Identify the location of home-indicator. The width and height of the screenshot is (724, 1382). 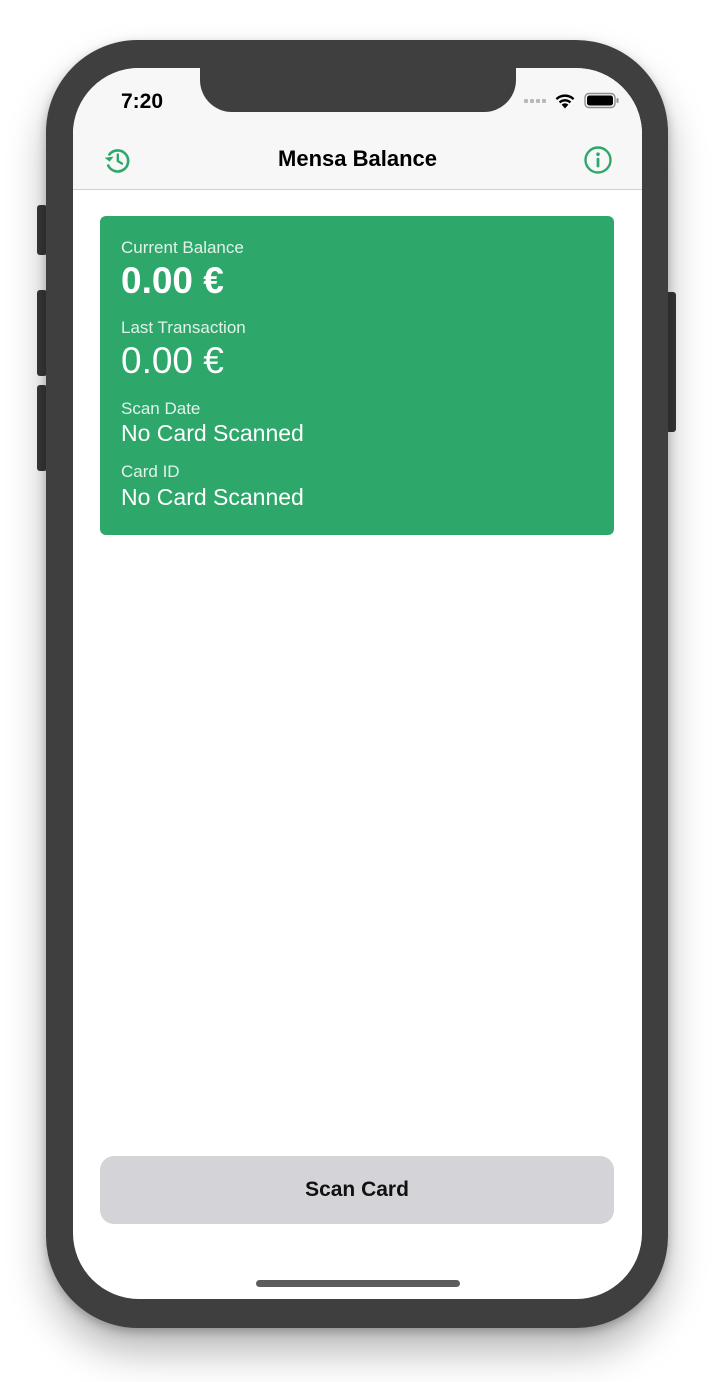
(358, 1283).